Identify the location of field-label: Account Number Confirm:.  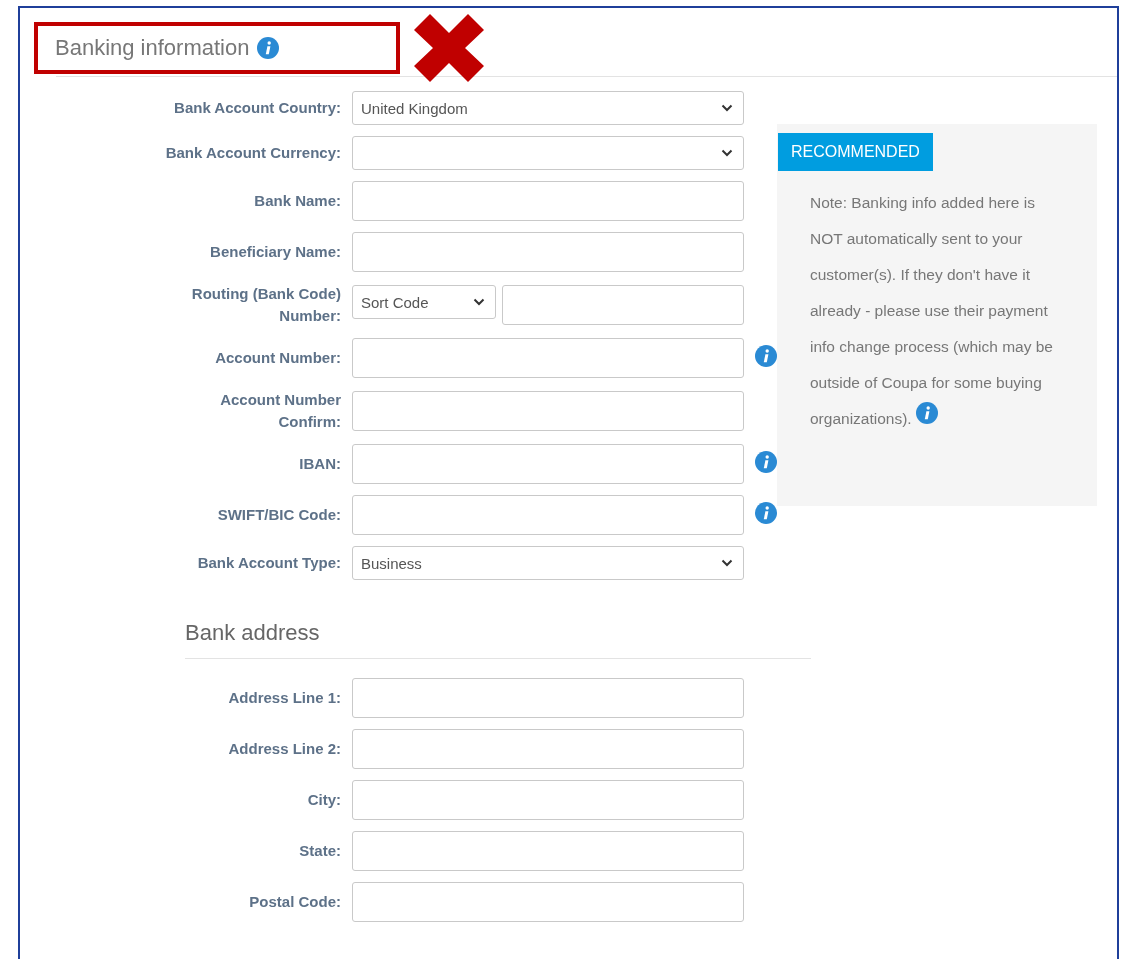
(280, 411).